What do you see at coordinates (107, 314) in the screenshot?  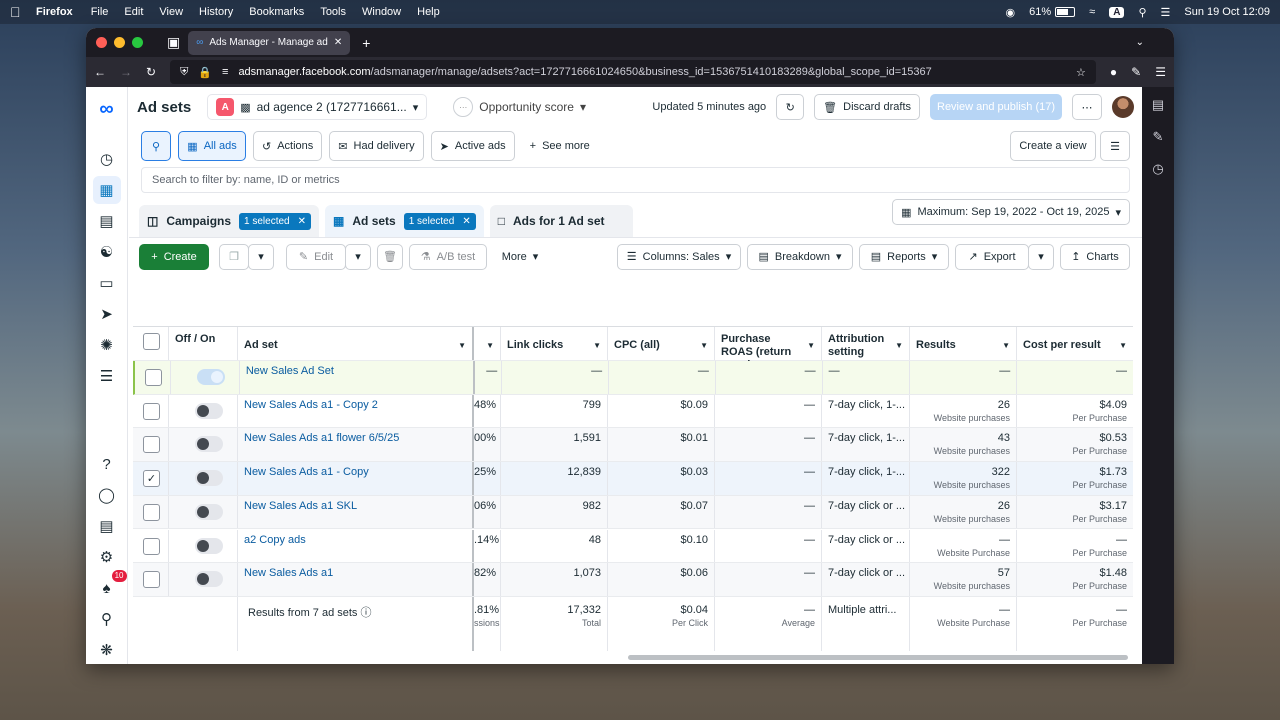 I see `megaphone-icon: ➤` at bounding box center [107, 314].